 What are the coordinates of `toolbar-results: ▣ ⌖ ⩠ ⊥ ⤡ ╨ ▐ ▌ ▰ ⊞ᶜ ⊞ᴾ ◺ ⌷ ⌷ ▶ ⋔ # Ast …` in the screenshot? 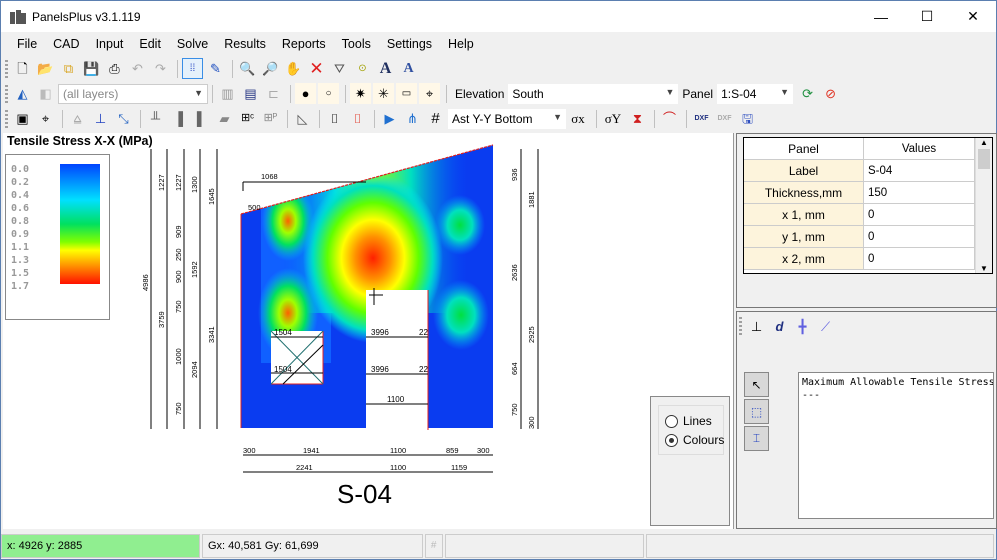 It's located at (380, 118).